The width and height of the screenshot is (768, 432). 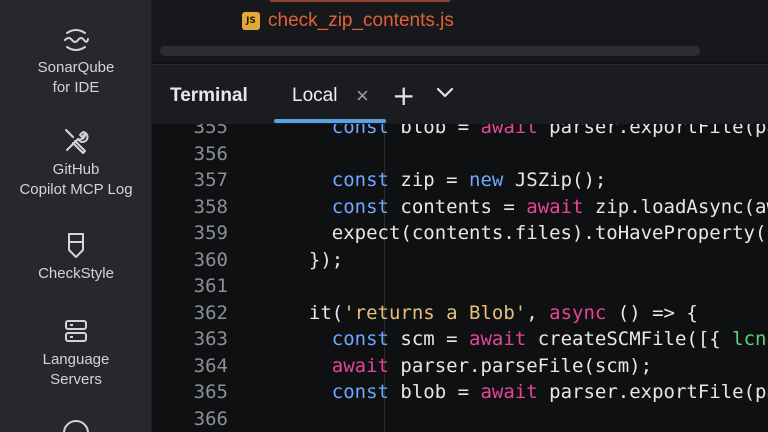 I want to click on code-text: await parser.parseFile(scm);, so click(x=492, y=365).